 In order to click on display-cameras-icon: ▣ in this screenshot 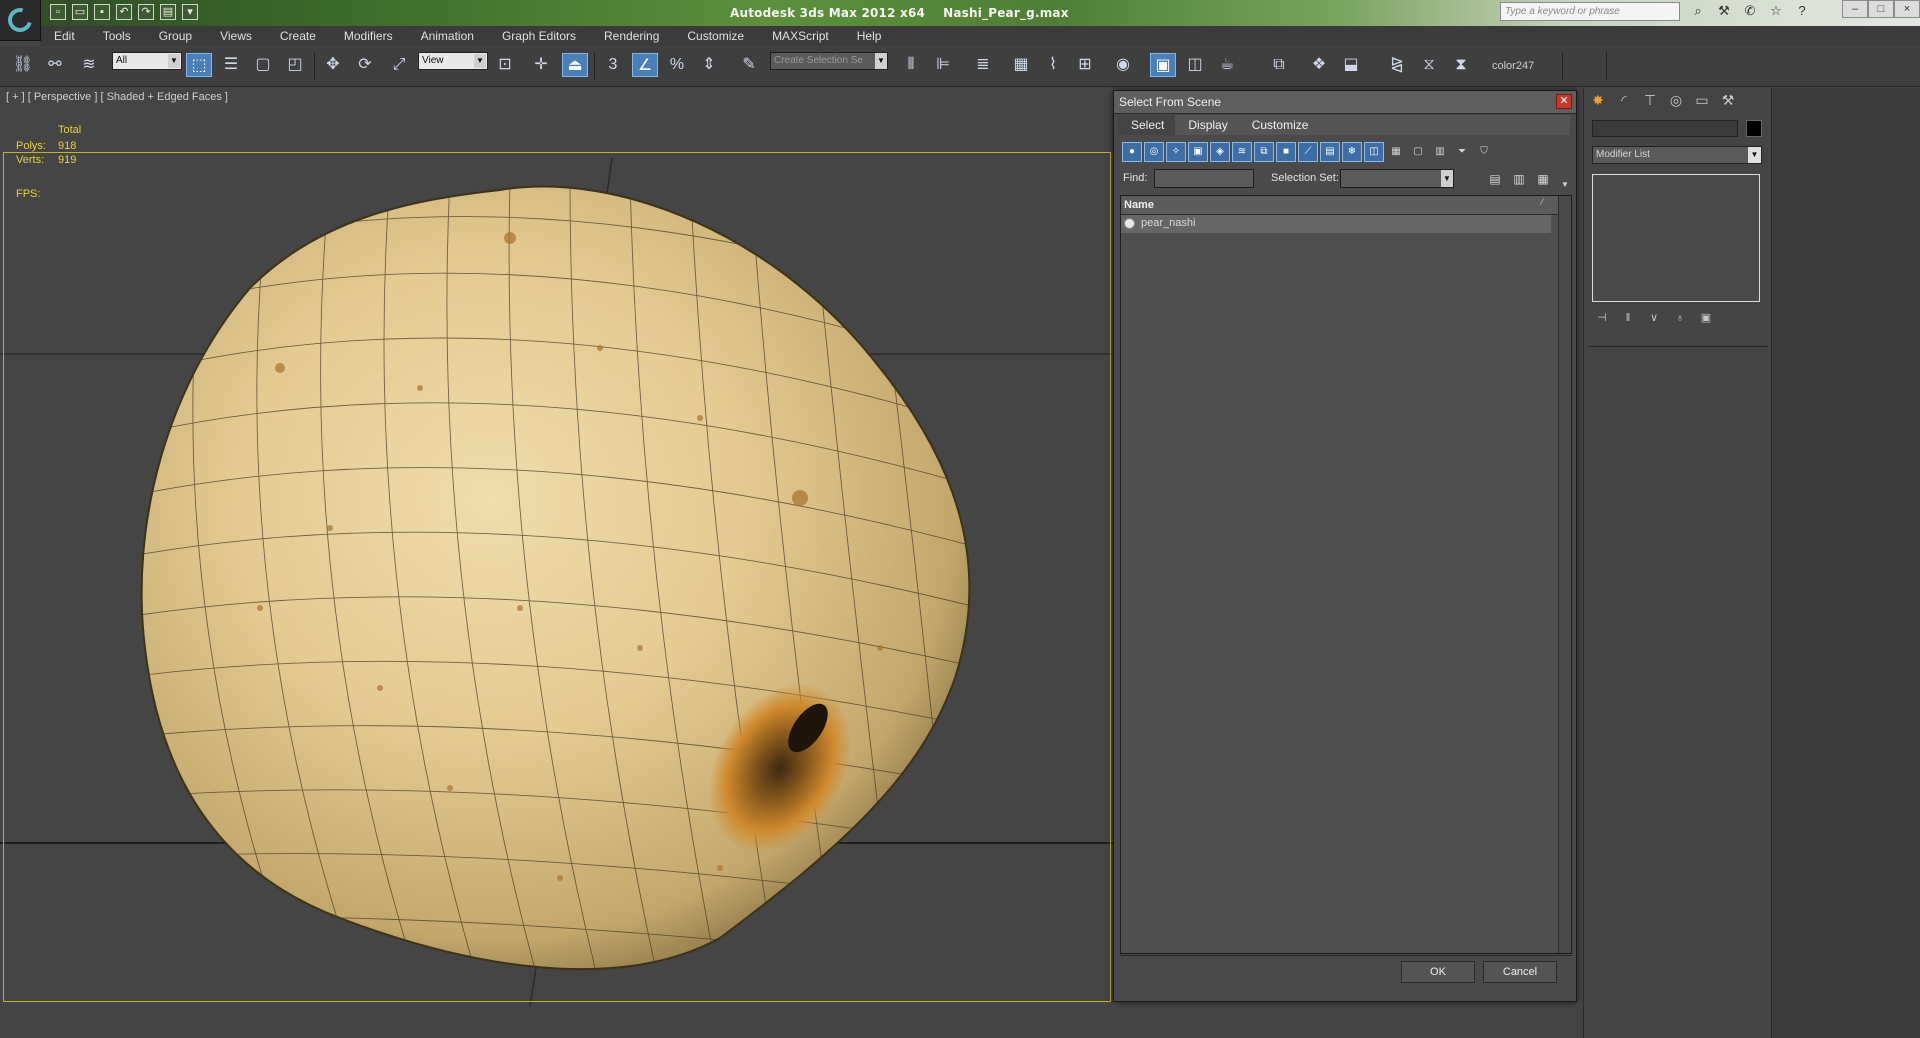, I will do `click(1198, 152)`.